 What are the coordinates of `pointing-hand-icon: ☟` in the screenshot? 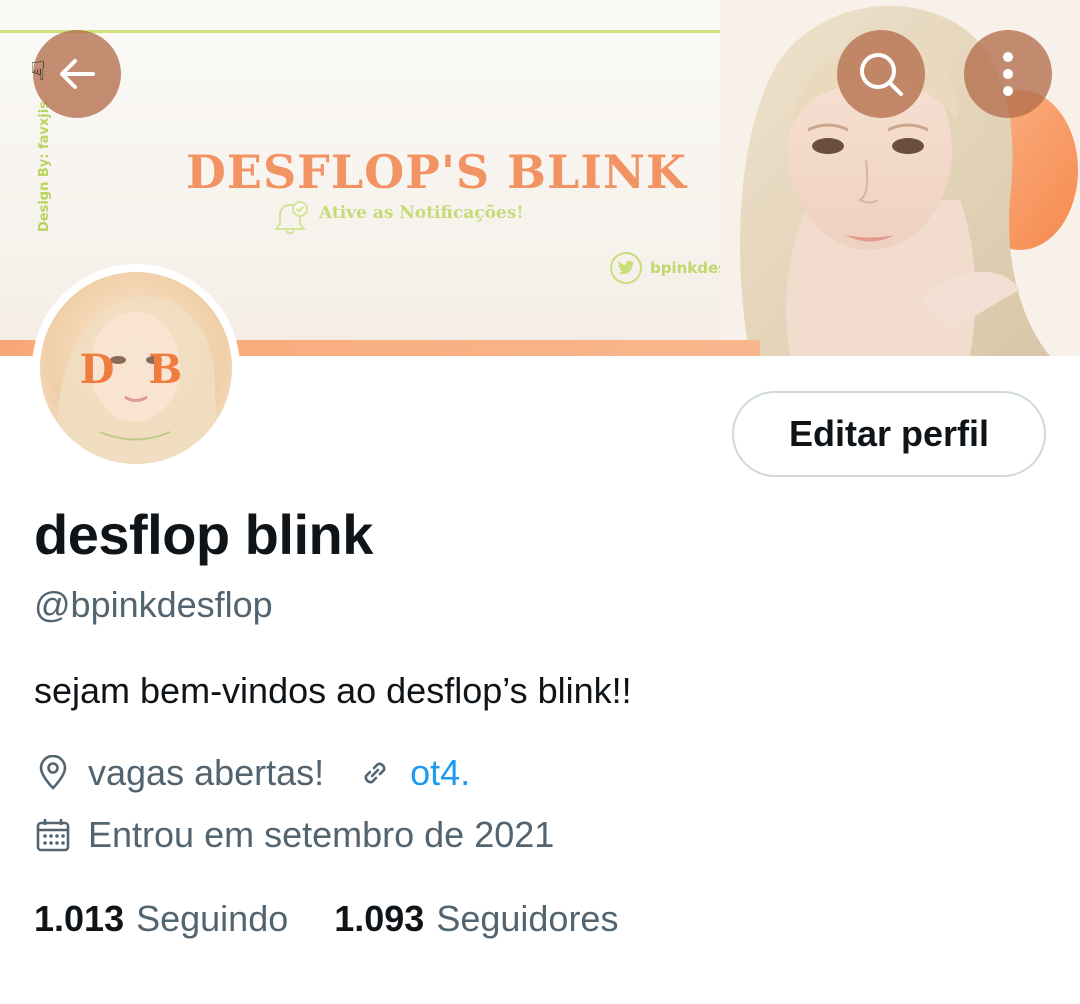 It's located at (38, 71).